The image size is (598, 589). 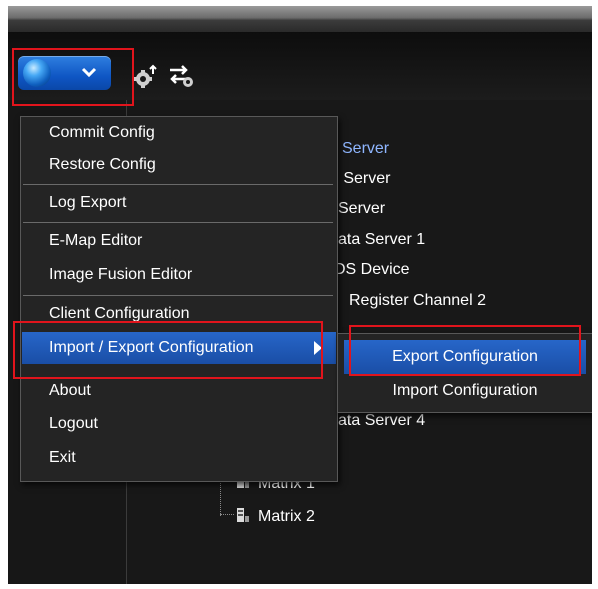 I want to click on menu-item-exit: Exit, so click(x=179, y=458).